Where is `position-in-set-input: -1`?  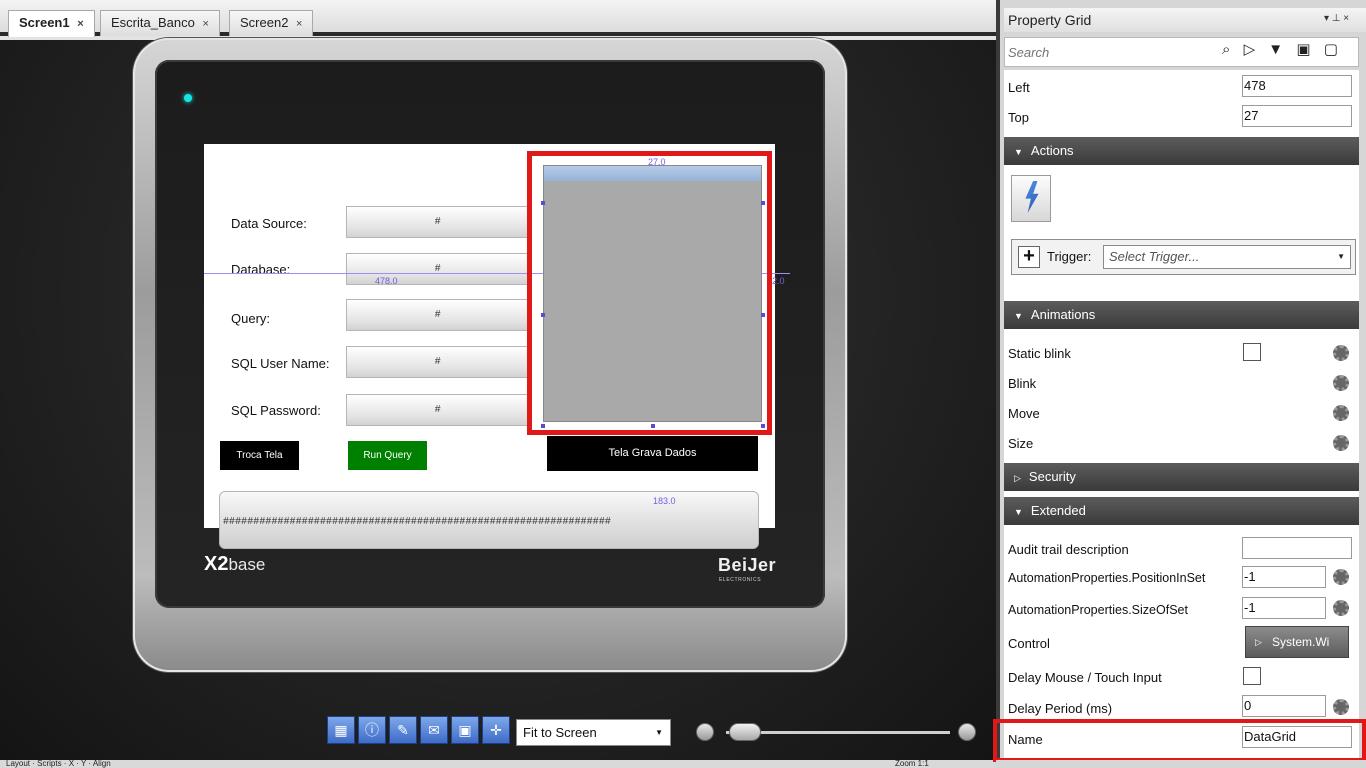 position-in-set-input: -1 is located at coordinates (1284, 577).